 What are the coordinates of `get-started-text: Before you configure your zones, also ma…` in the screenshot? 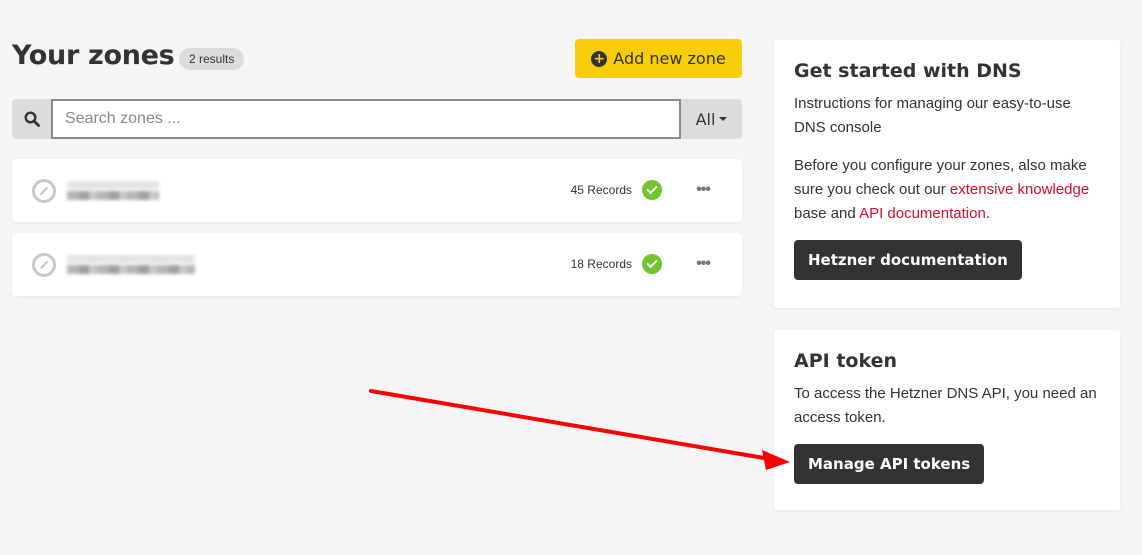 It's located at (942, 189).